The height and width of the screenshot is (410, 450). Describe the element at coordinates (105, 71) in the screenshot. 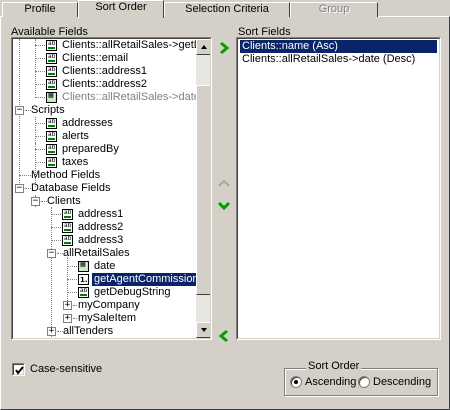

I see `tree-item: ab Clients::address1` at that location.